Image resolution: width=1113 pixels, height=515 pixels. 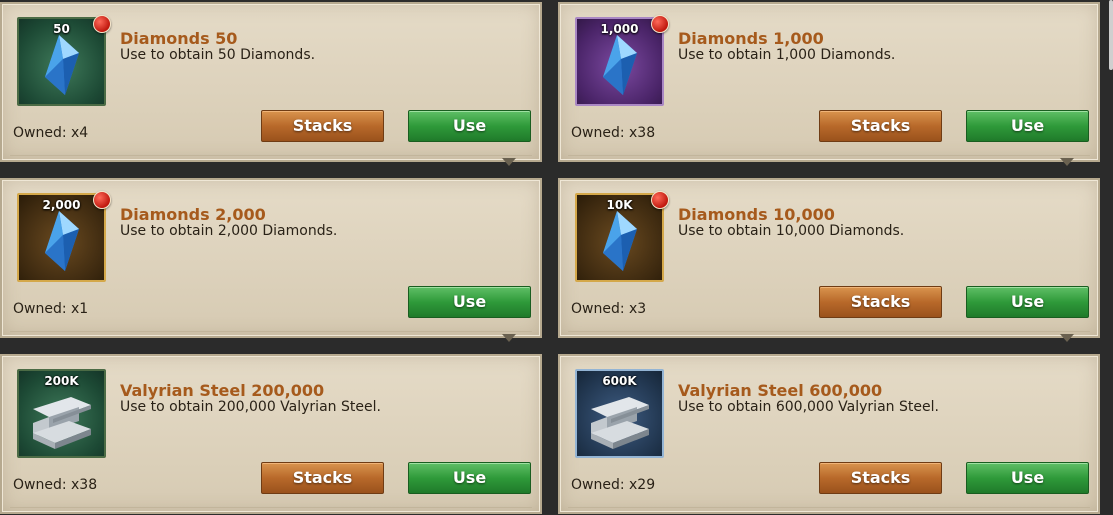 What do you see at coordinates (179, 38) in the screenshot?
I see `item-title: Diamonds 50` at bounding box center [179, 38].